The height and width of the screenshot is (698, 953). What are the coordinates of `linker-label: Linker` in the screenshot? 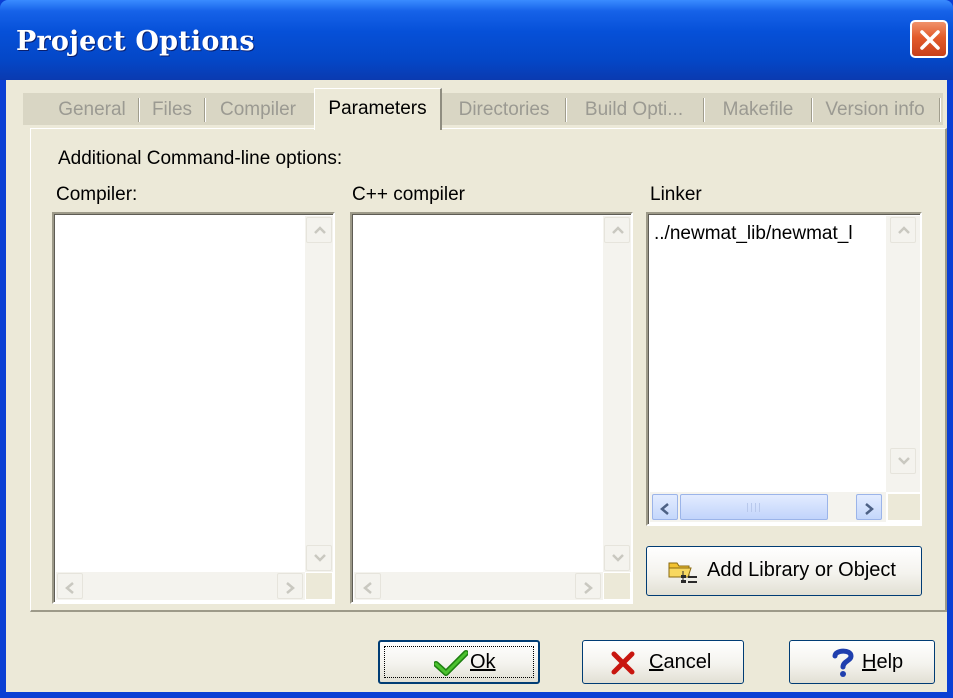 It's located at (676, 194).